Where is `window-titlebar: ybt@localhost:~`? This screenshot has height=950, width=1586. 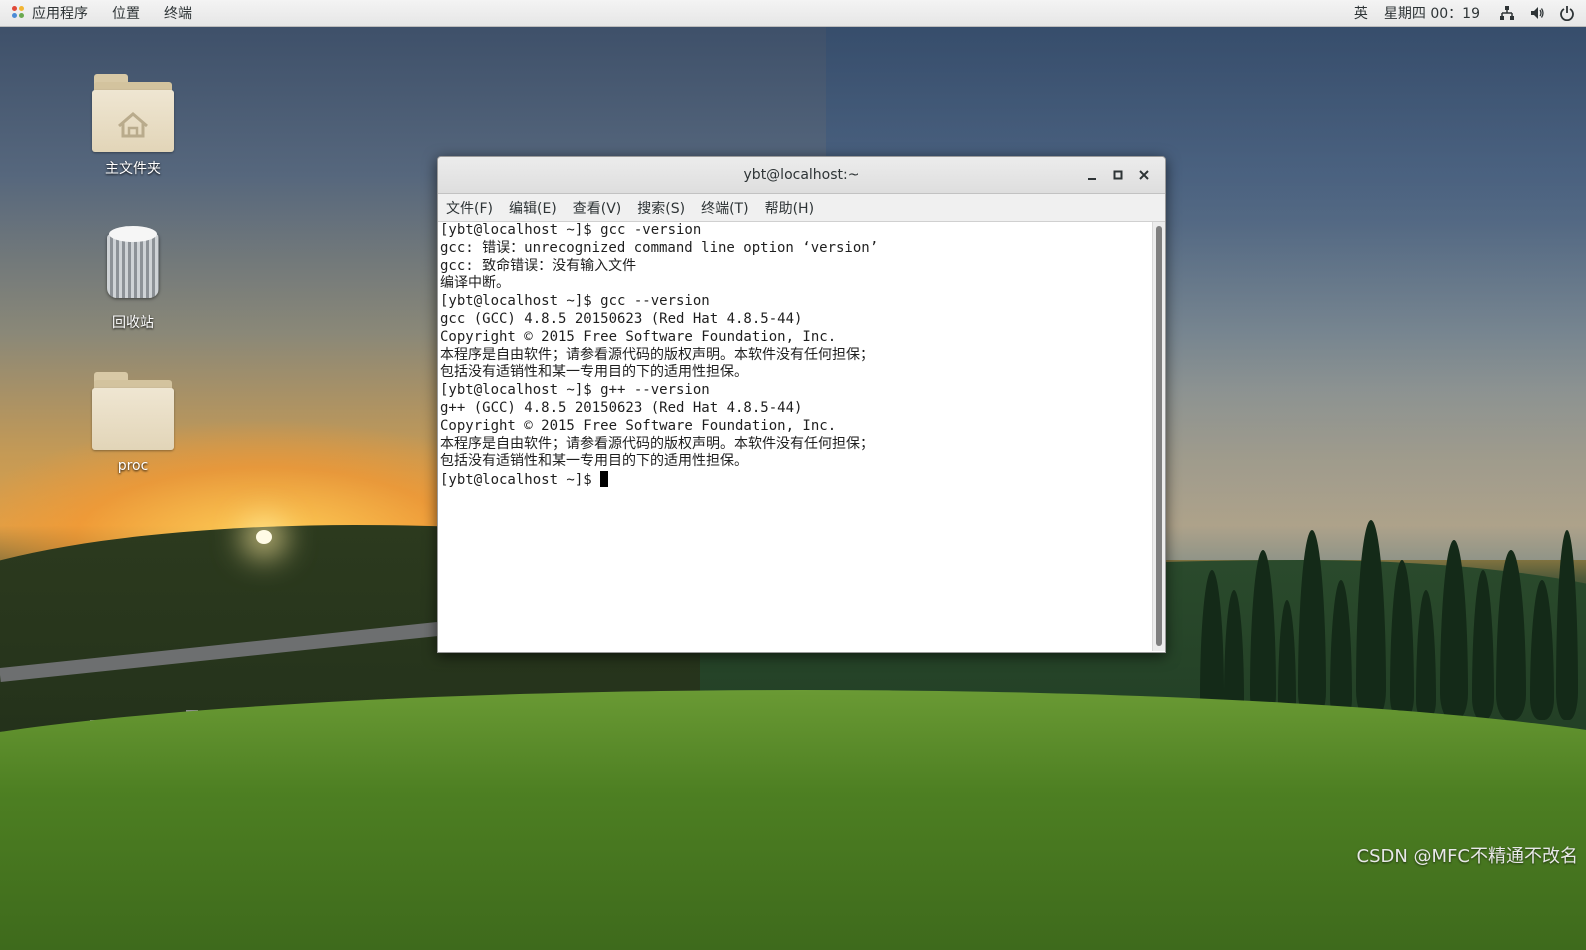
window-titlebar: ybt@localhost:~ is located at coordinates (801, 175).